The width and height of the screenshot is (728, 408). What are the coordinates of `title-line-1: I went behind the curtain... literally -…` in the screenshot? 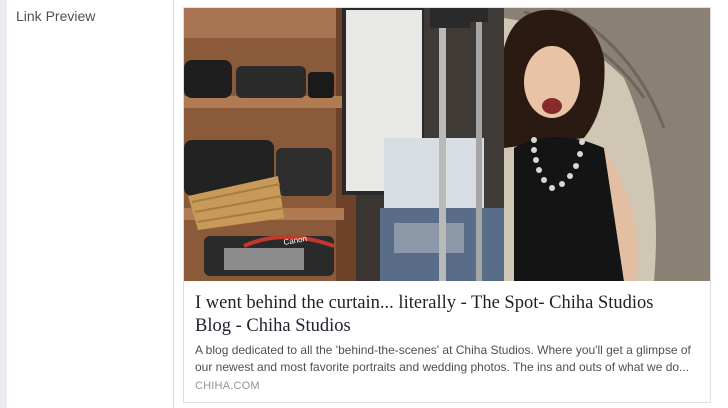 It's located at (424, 303).